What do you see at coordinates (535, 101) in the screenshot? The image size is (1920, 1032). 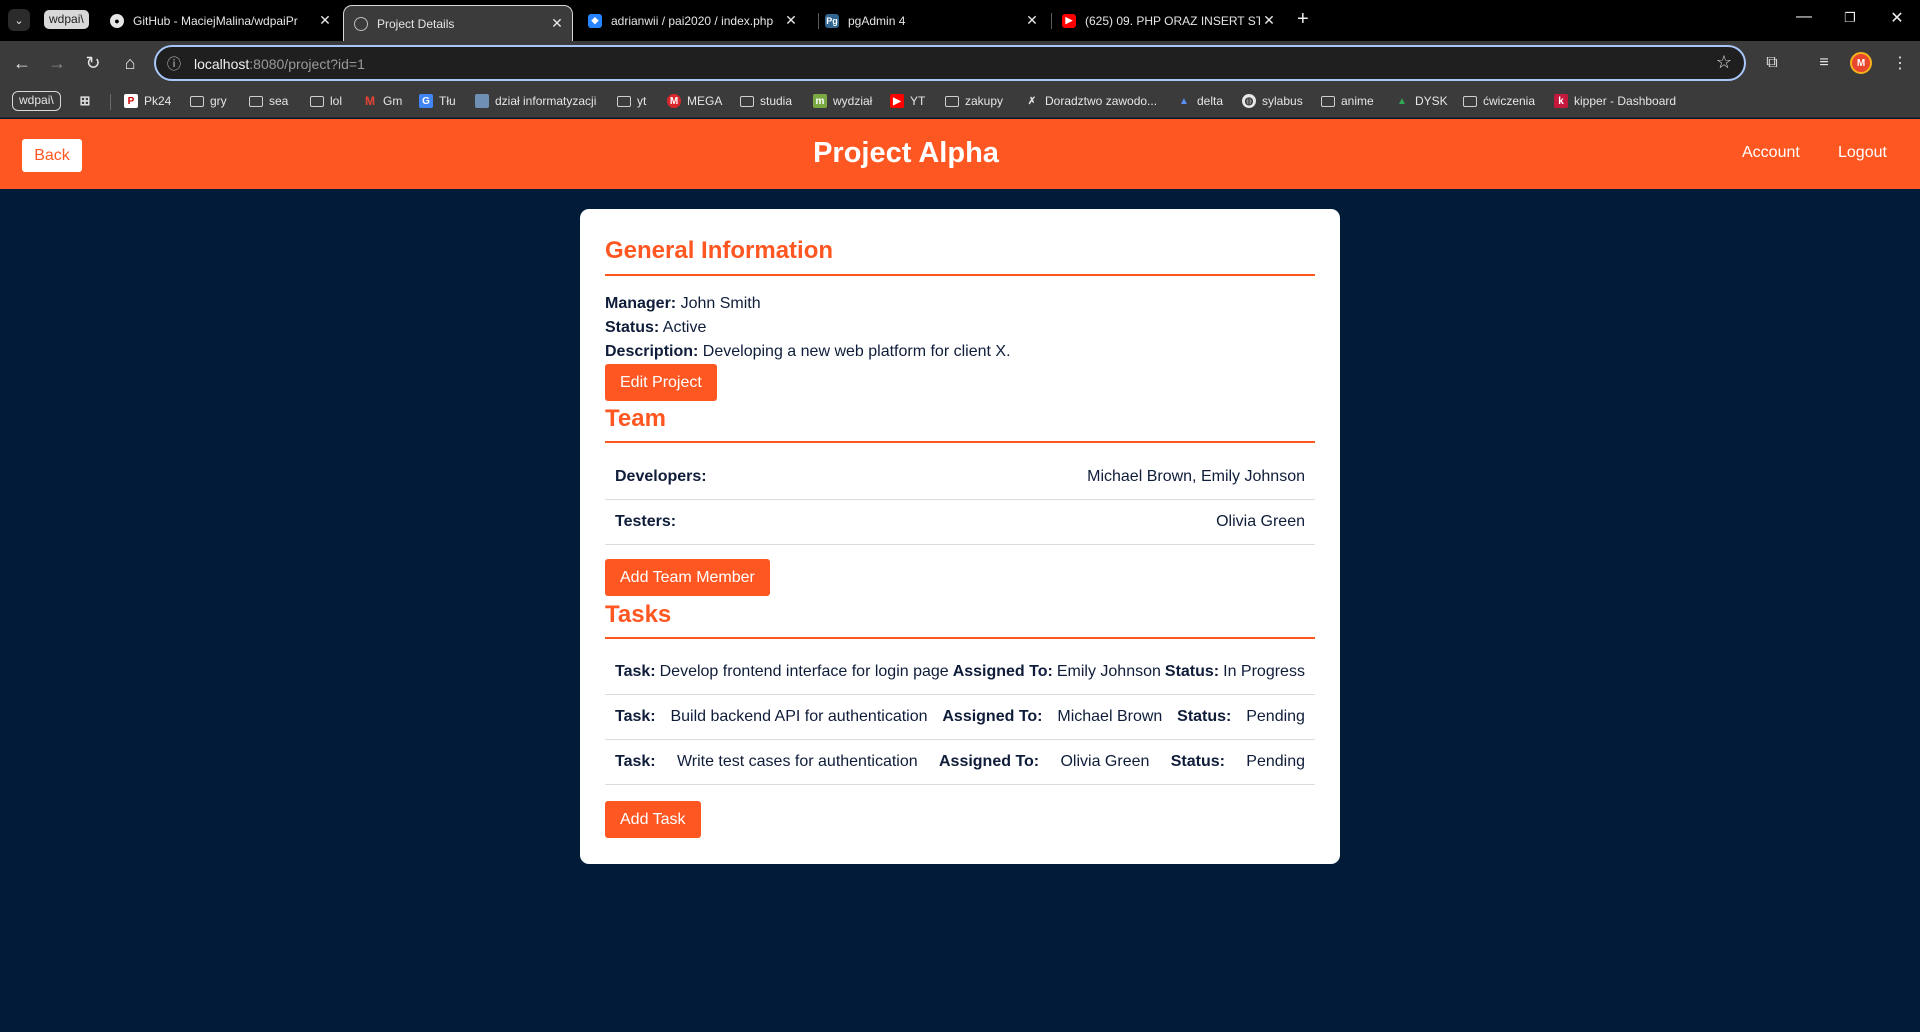 I see `bookmark-dzial: dział informatyzacji` at bounding box center [535, 101].